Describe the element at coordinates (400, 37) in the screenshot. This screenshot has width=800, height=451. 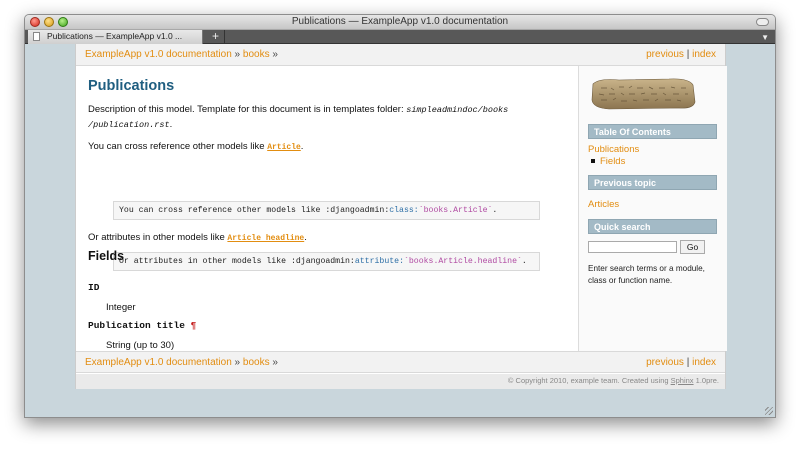
I see `tab-bar: Publications — ExampleApp v1.0 ... + ▼` at that location.